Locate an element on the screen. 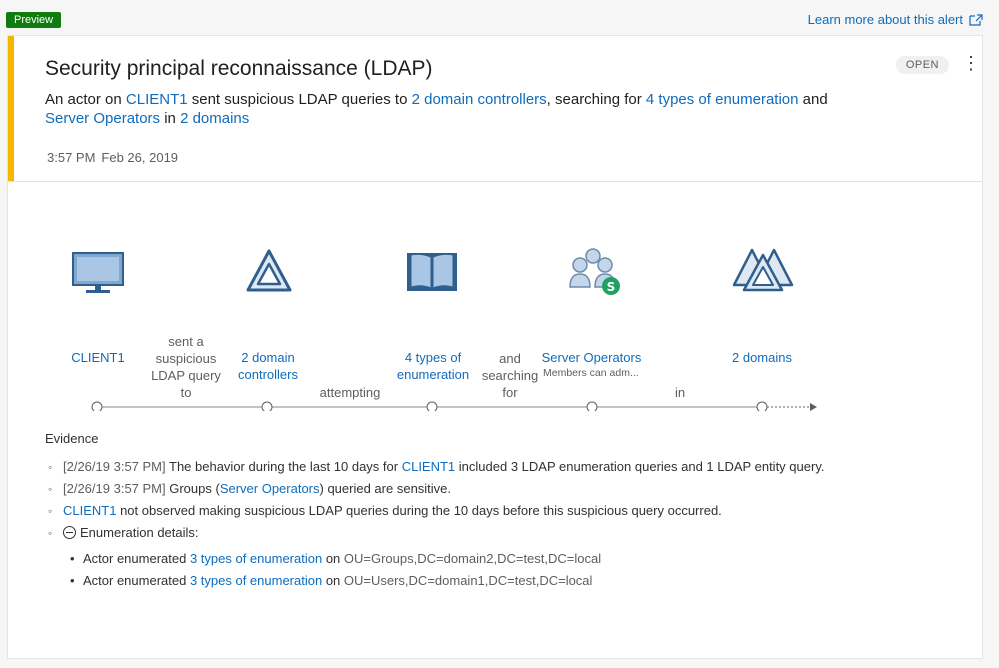  flow-timeline is located at coordinates (454, 406).